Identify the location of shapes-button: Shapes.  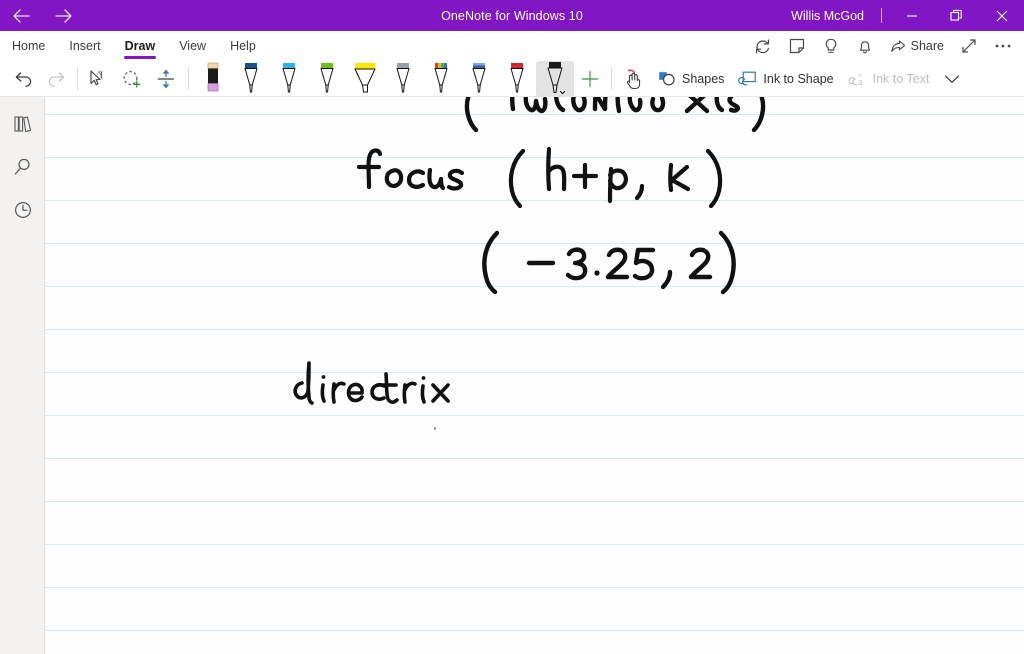
(691, 79).